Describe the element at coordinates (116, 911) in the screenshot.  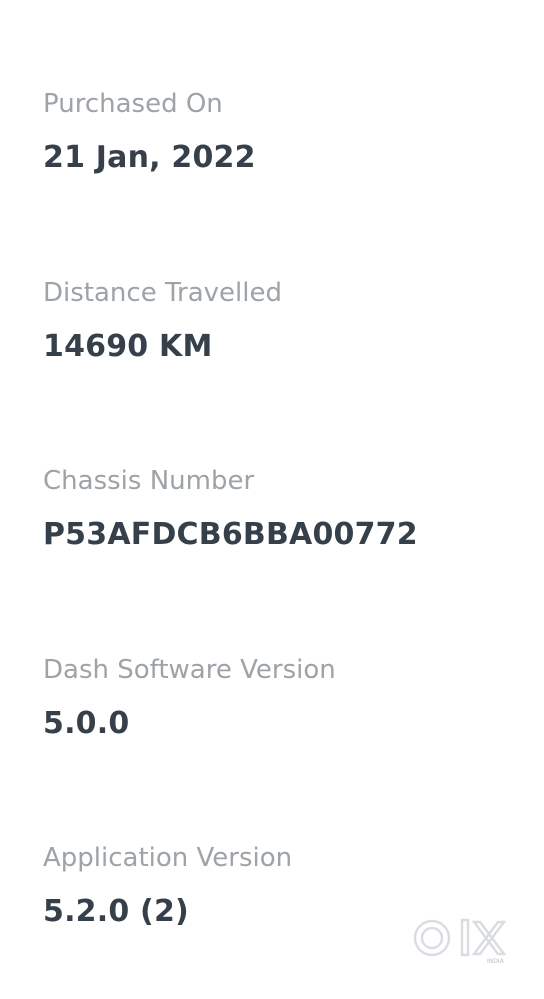
I see `detail-value: 5.2.0 (2)` at that location.